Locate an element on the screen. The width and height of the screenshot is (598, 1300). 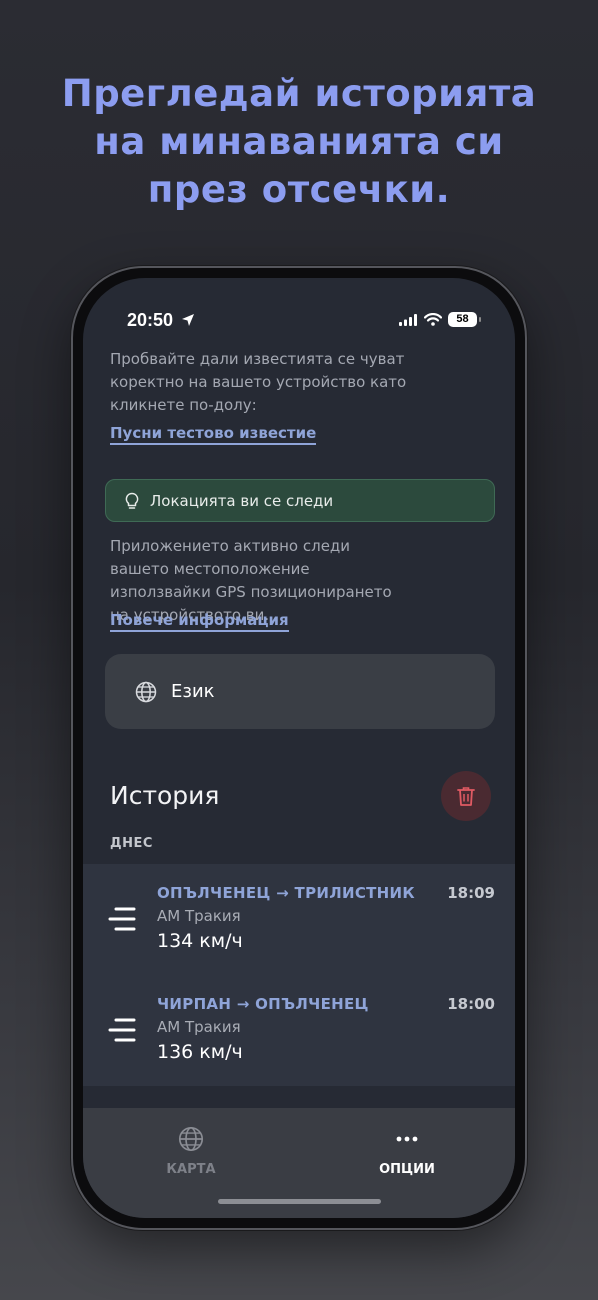
tab-bar: КАРТА ОПЦИИ is located at coordinates (299, 1163).